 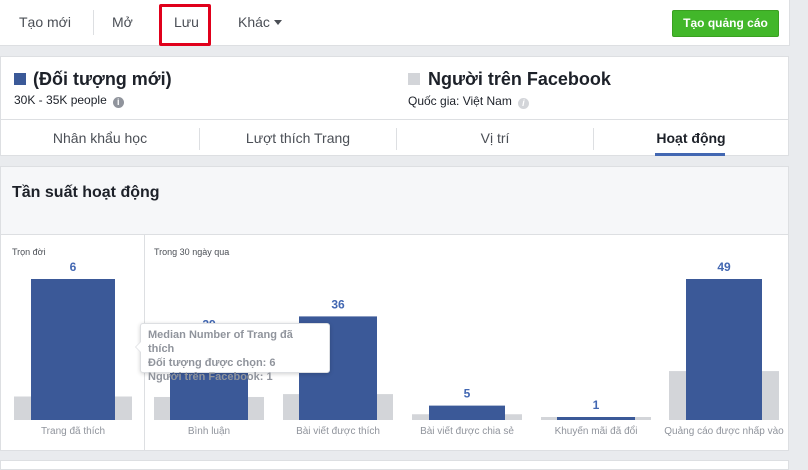 I want to click on tab-activity: Hoạt động, so click(x=691, y=138).